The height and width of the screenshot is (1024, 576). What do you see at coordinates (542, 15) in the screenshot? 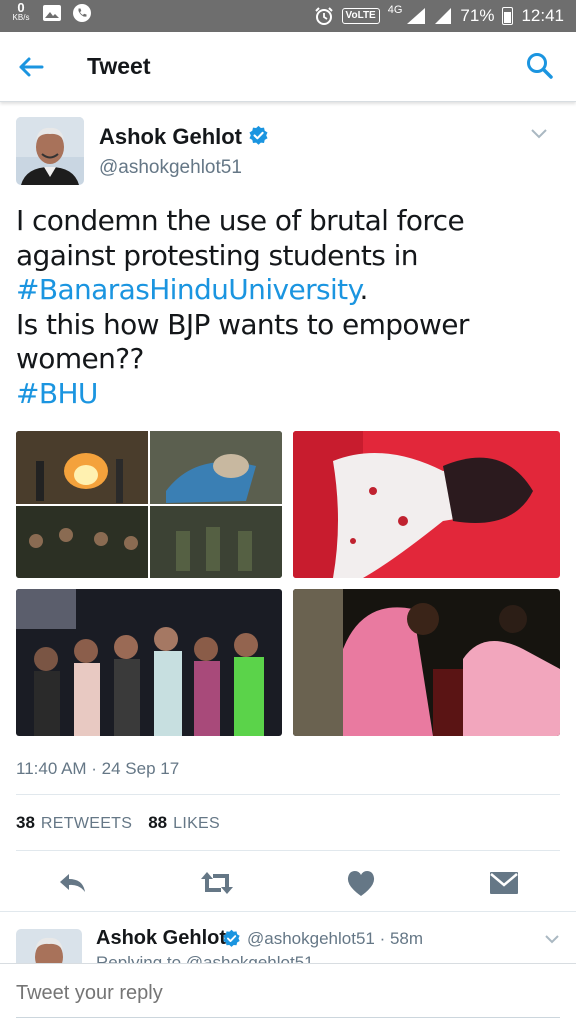
I see `clock: 12:41` at bounding box center [542, 15].